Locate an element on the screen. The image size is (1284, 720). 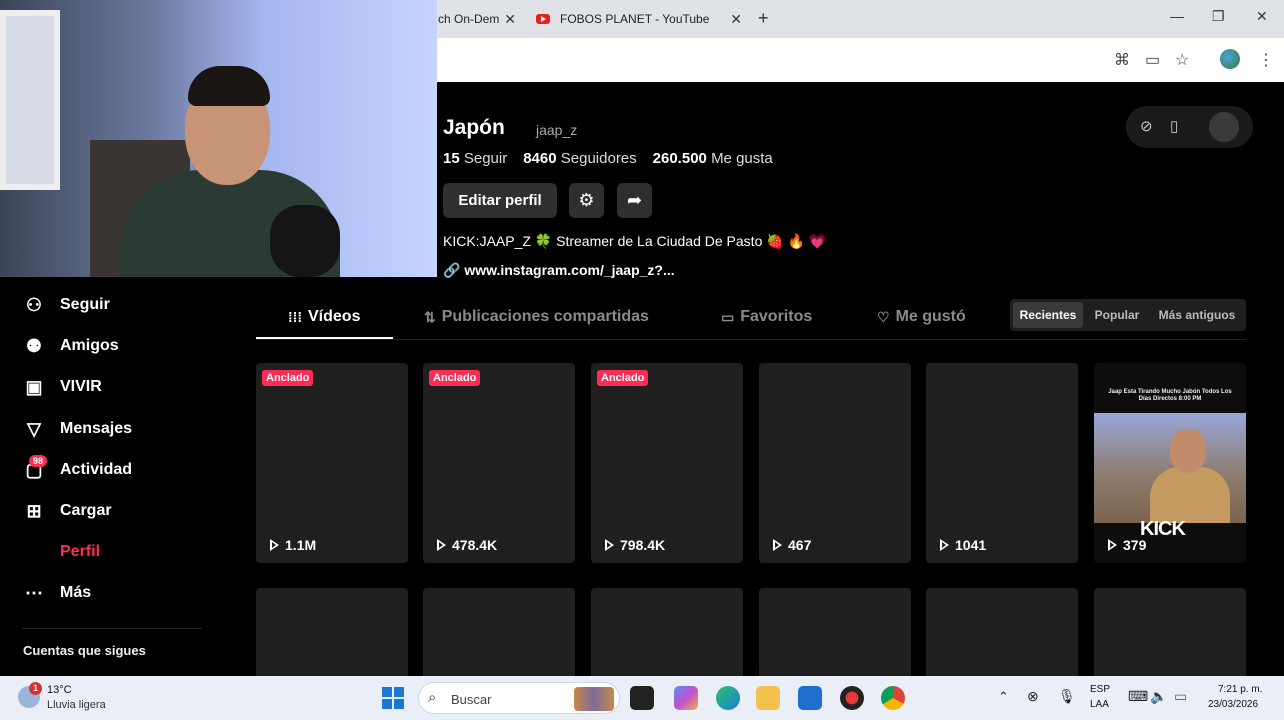
close-window-button: ✕ is located at coordinates (1262, 16).